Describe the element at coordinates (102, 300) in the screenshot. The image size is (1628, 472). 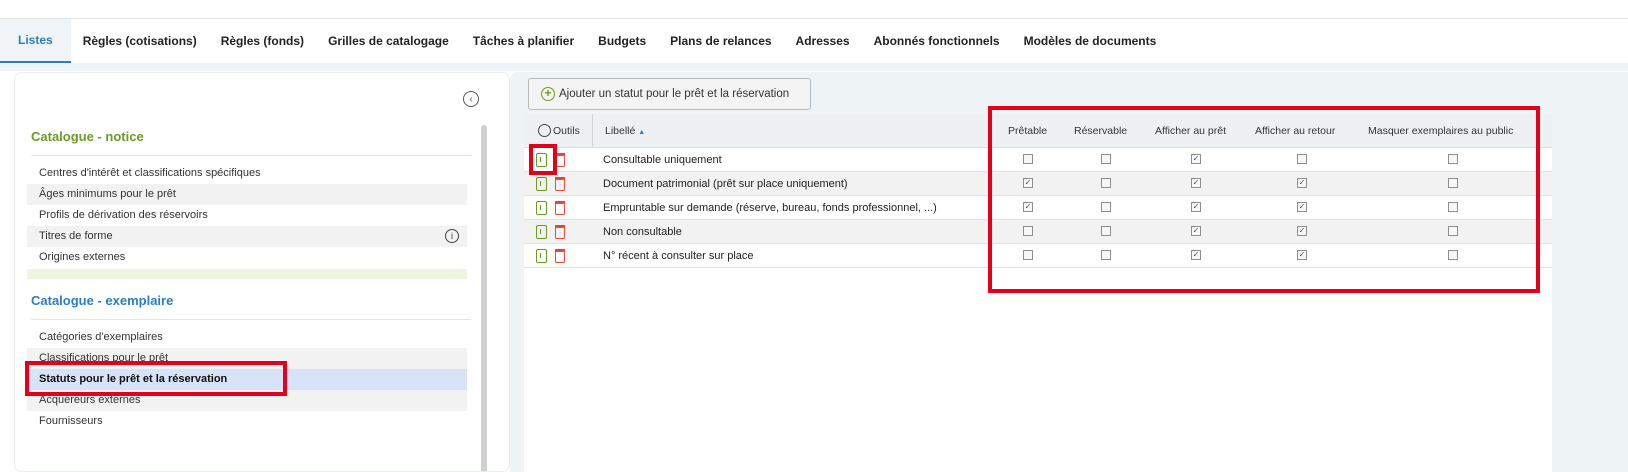
I see `sidebar-section-title: Catalogue - exemplaire` at that location.